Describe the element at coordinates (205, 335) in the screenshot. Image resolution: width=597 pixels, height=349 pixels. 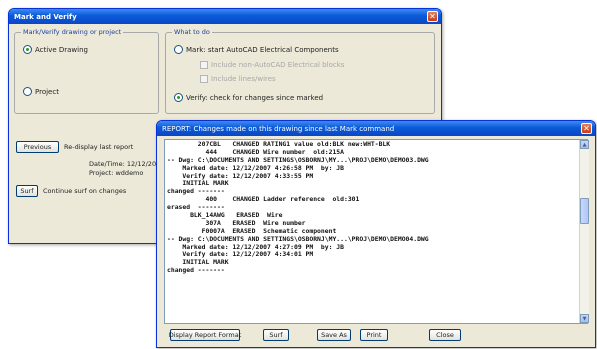
I see `display-report-format-button: Display Report Format` at that location.